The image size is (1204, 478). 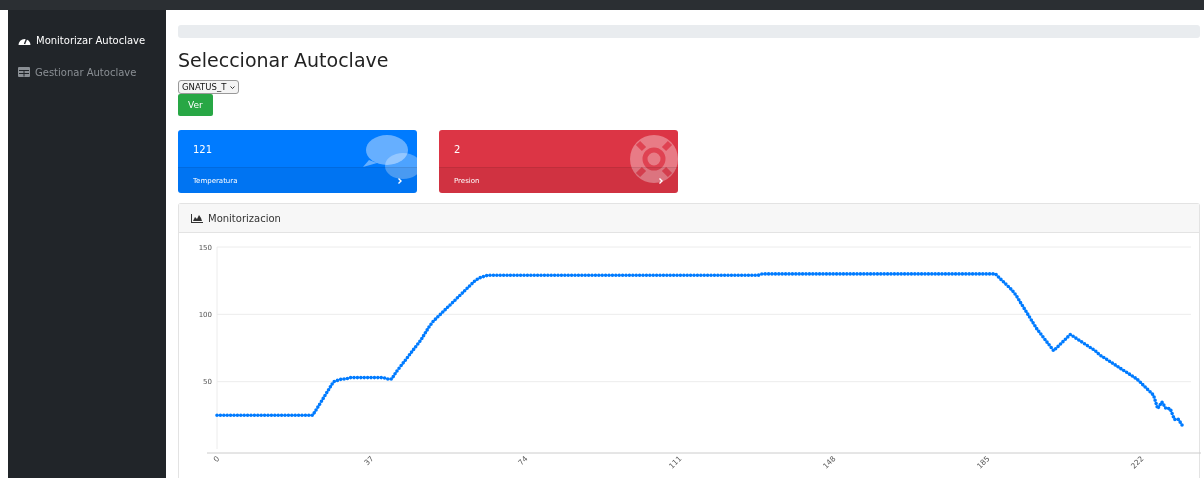 What do you see at coordinates (244, 218) in the screenshot?
I see `panel-title: Monitorizacion` at bounding box center [244, 218].